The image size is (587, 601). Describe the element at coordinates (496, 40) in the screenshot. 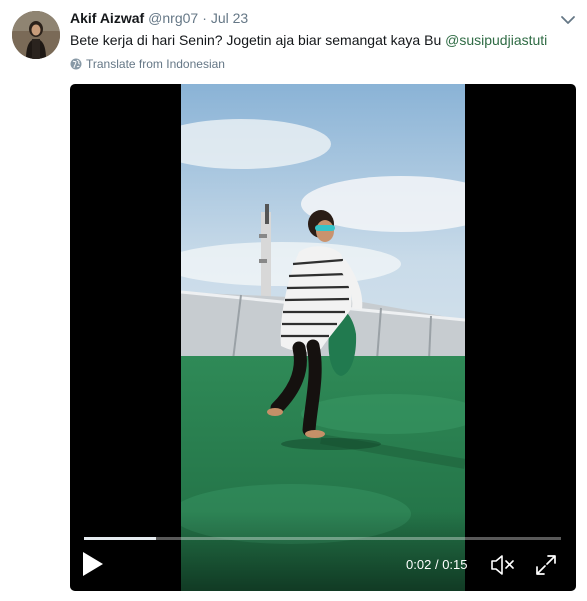

I see `mention-link: @susipudjiastuti` at that location.